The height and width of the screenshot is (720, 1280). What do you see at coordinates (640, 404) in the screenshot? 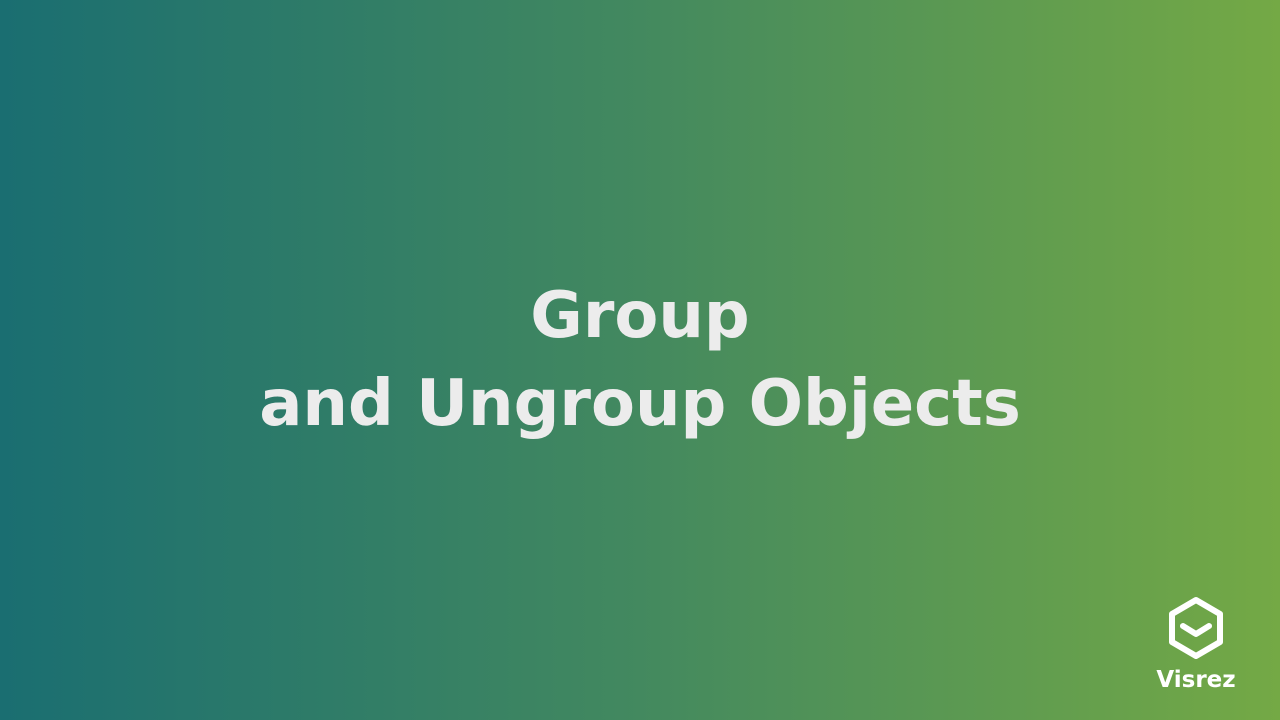
I see `slide-title-line-2: and Ungroup Objects` at bounding box center [640, 404].